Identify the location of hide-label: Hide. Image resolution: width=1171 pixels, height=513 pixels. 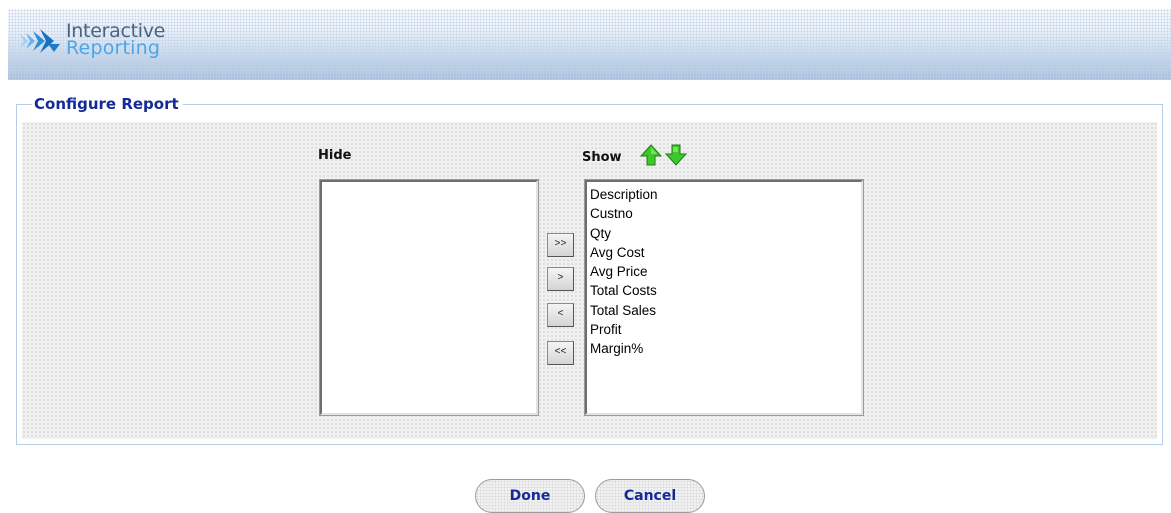
(335, 155).